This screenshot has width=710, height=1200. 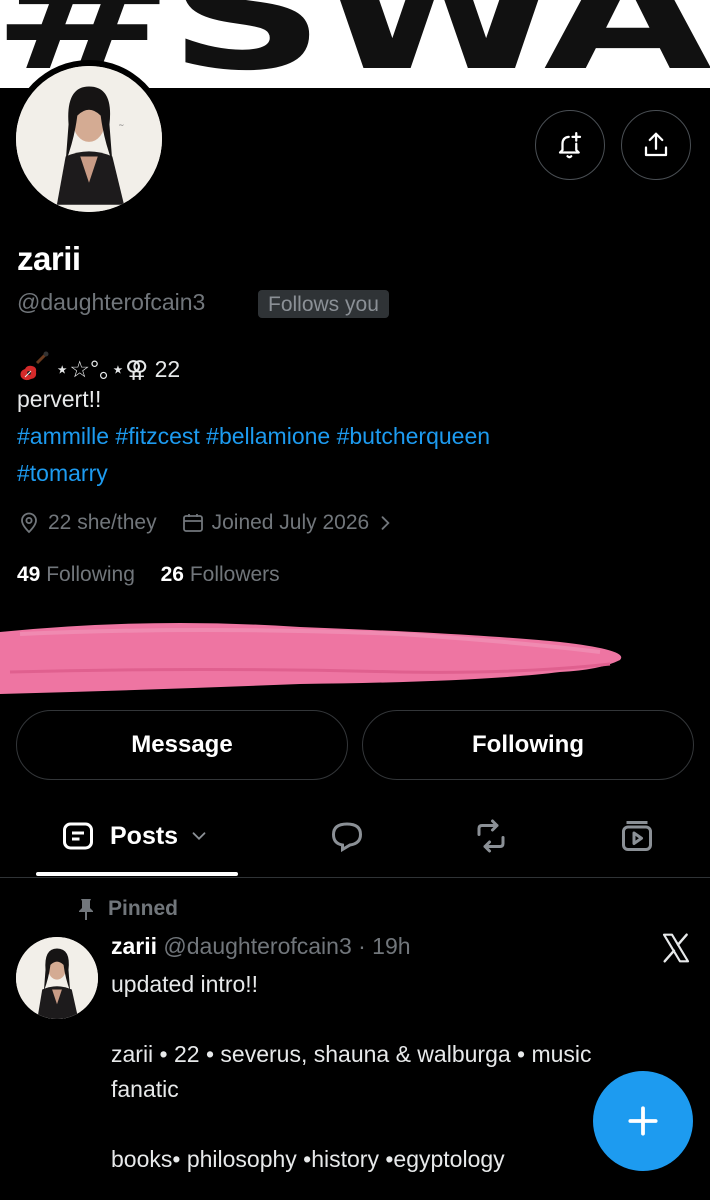 I want to click on pinned-text: Pinned, so click(x=143, y=908).